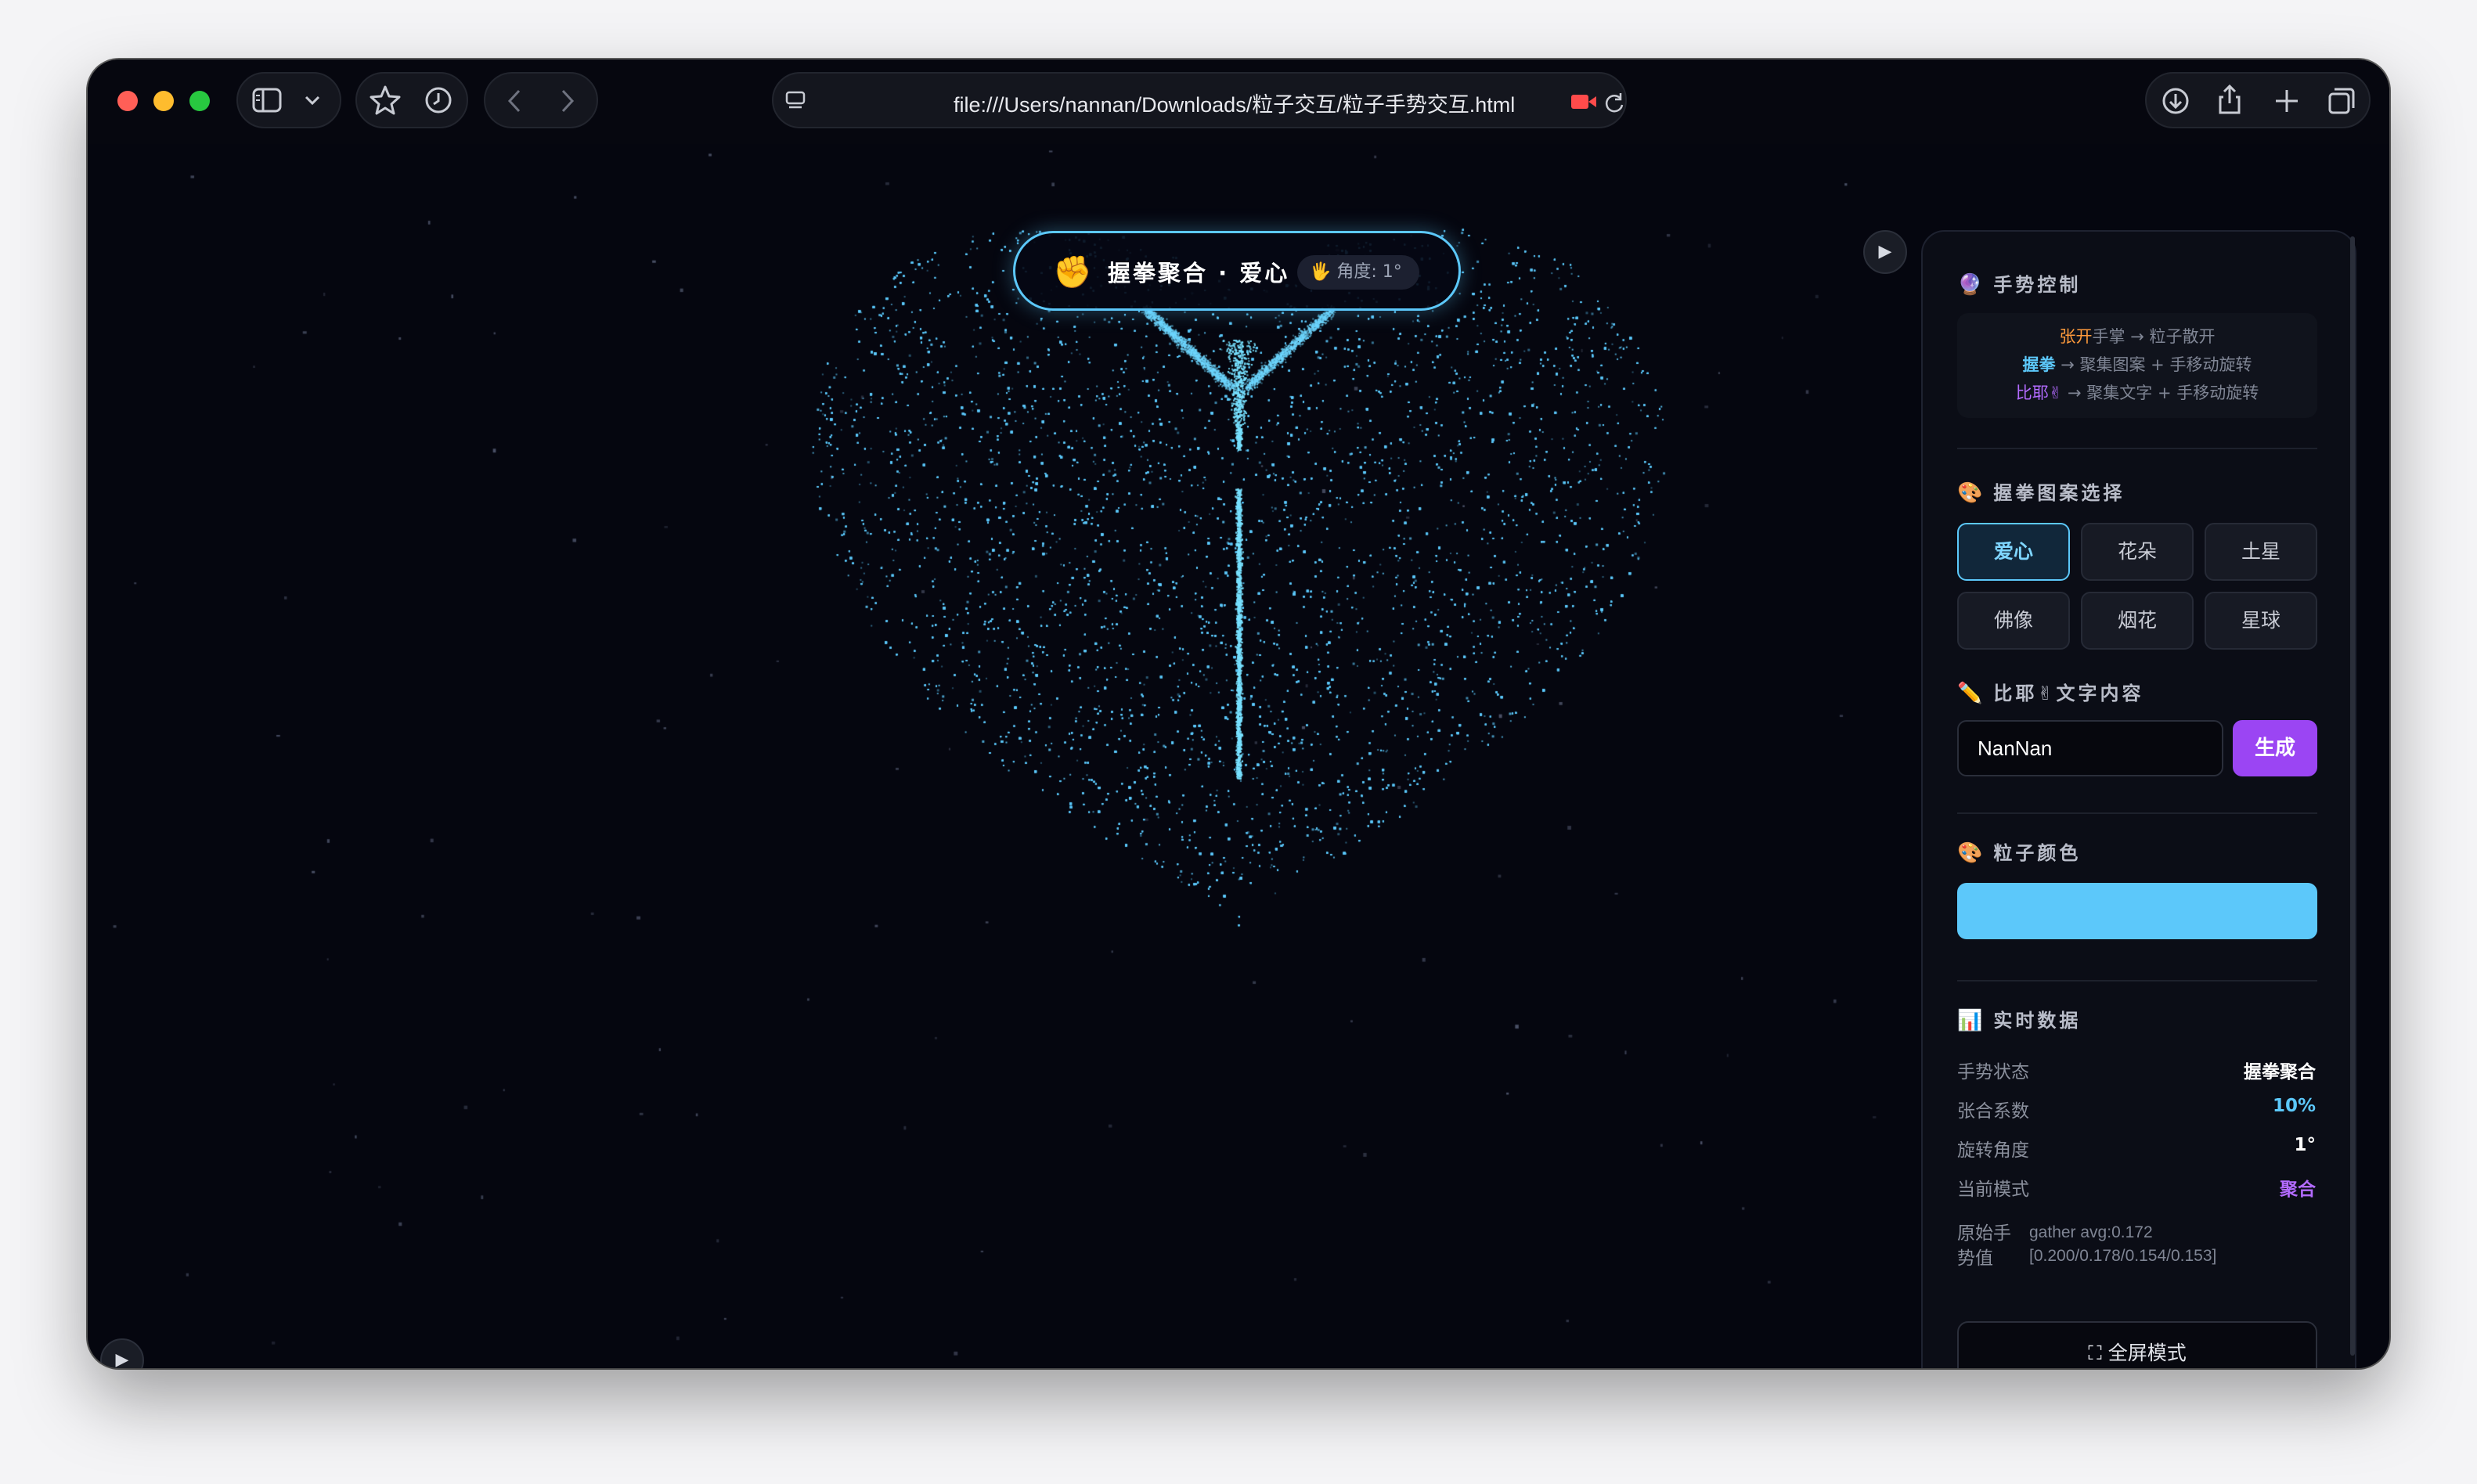 The image size is (2477, 1484). What do you see at coordinates (2230, 99) in the screenshot?
I see `share-icon` at bounding box center [2230, 99].